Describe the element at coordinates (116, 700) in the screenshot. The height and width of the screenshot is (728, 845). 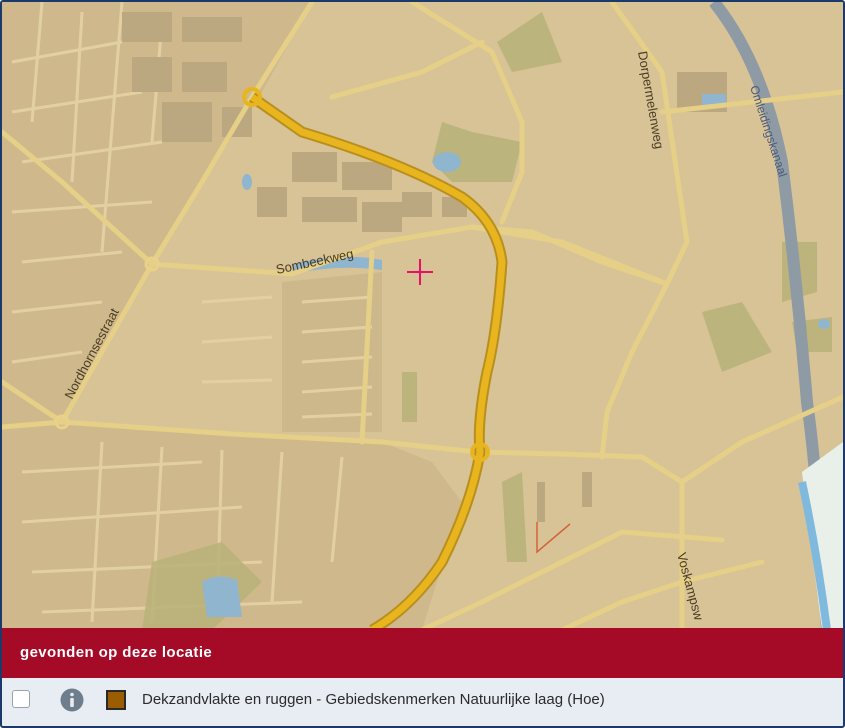
I see `legend-swatch` at that location.